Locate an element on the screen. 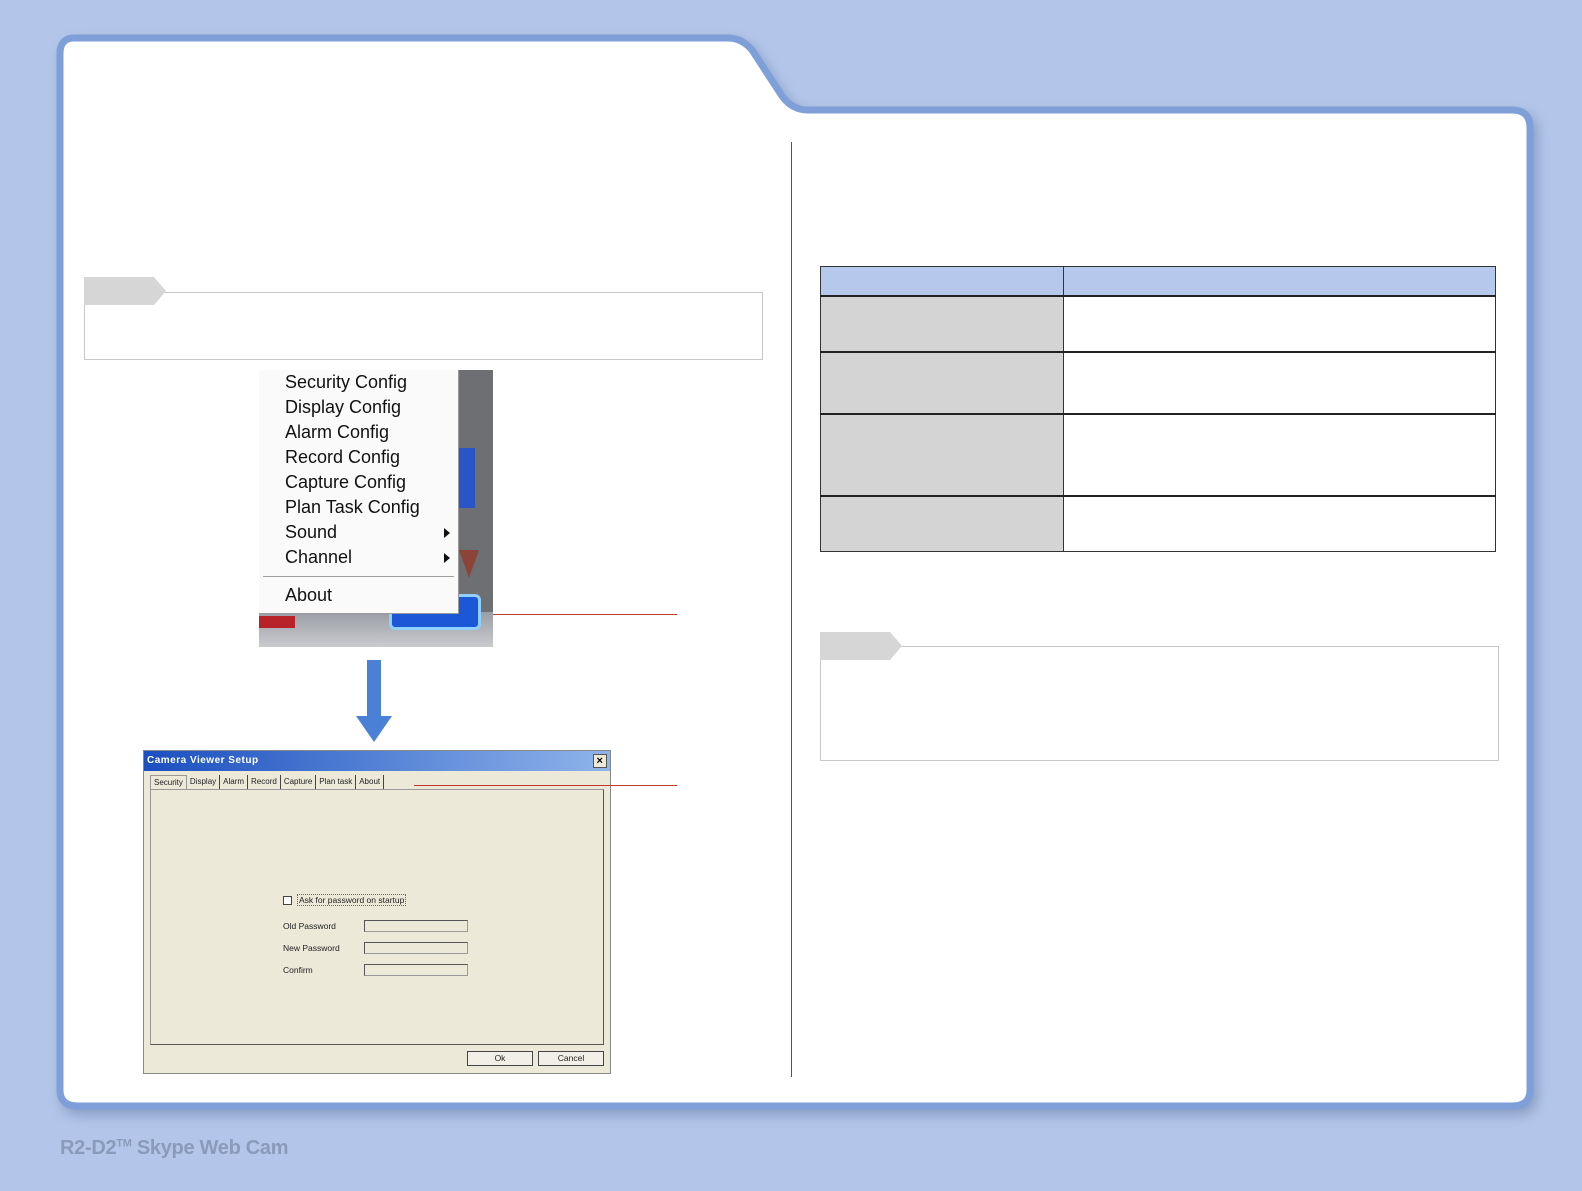 The image size is (1582, 1191). close-icon: × is located at coordinates (600, 761).